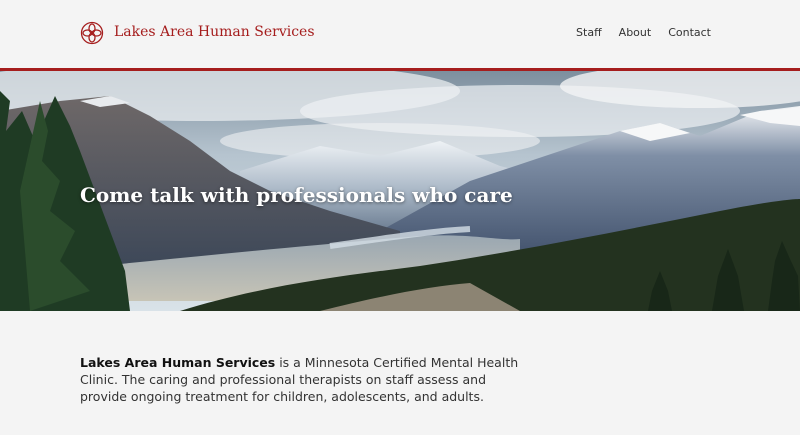 The image size is (800, 435). I want to click on flower-logo-icon, so click(92, 33).